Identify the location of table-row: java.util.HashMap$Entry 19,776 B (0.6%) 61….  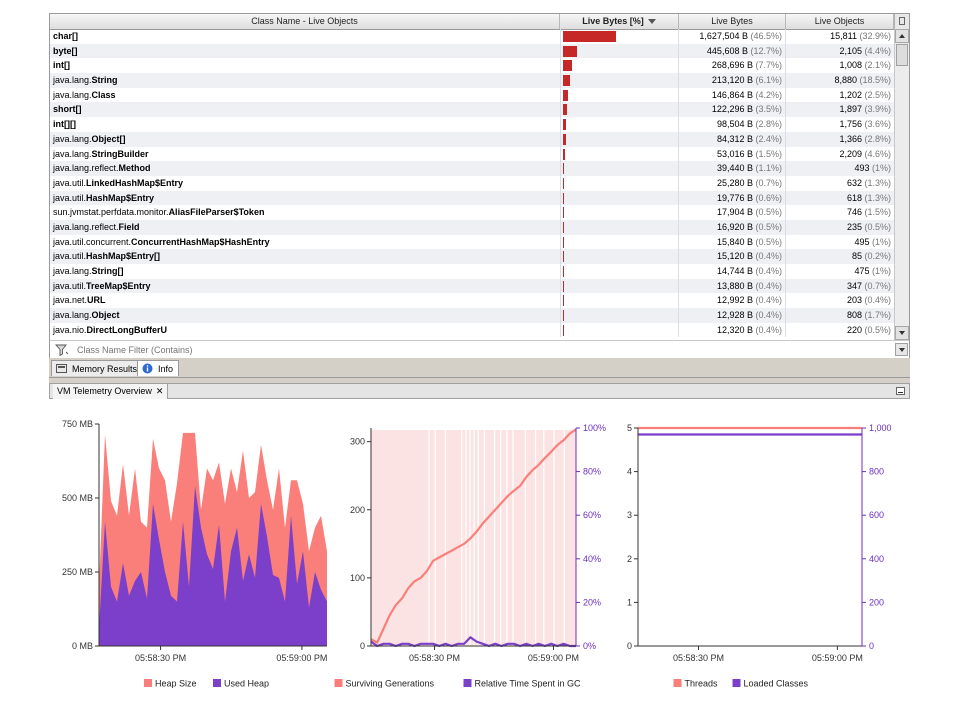
(472, 198).